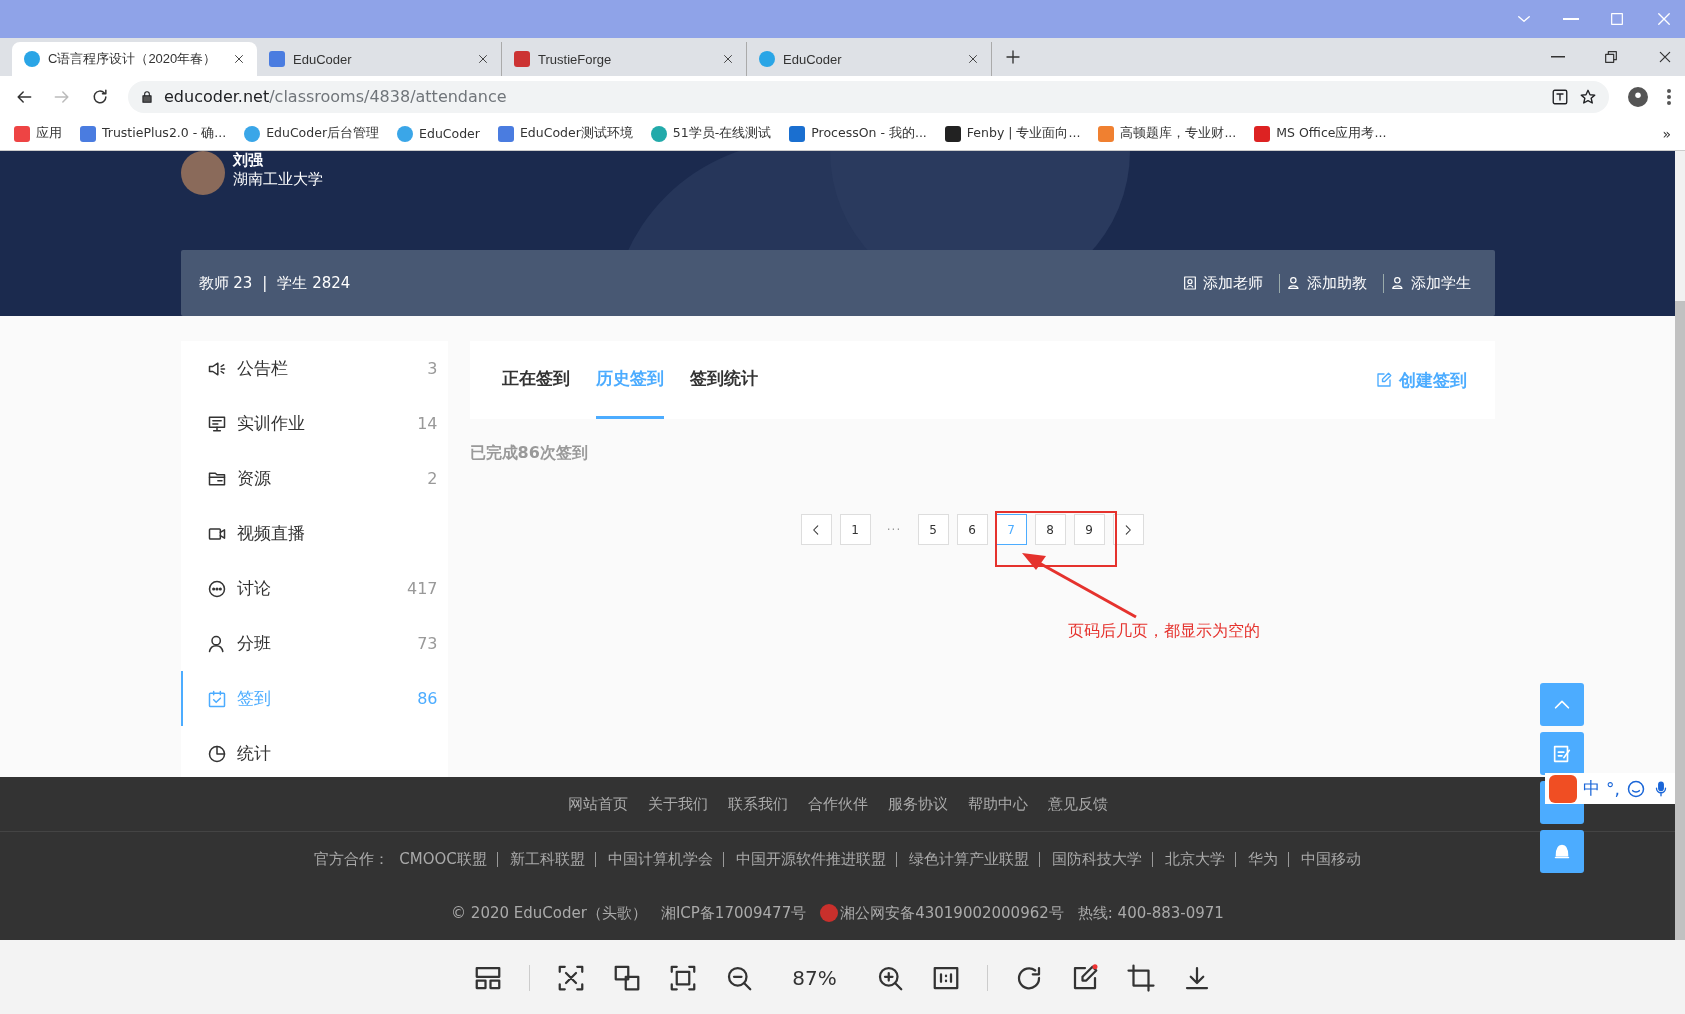 Image resolution: width=1685 pixels, height=1014 pixels. What do you see at coordinates (653, 859) in the screenshot?
I see `partner-link: 中国计算机学会` at bounding box center [653, 859].